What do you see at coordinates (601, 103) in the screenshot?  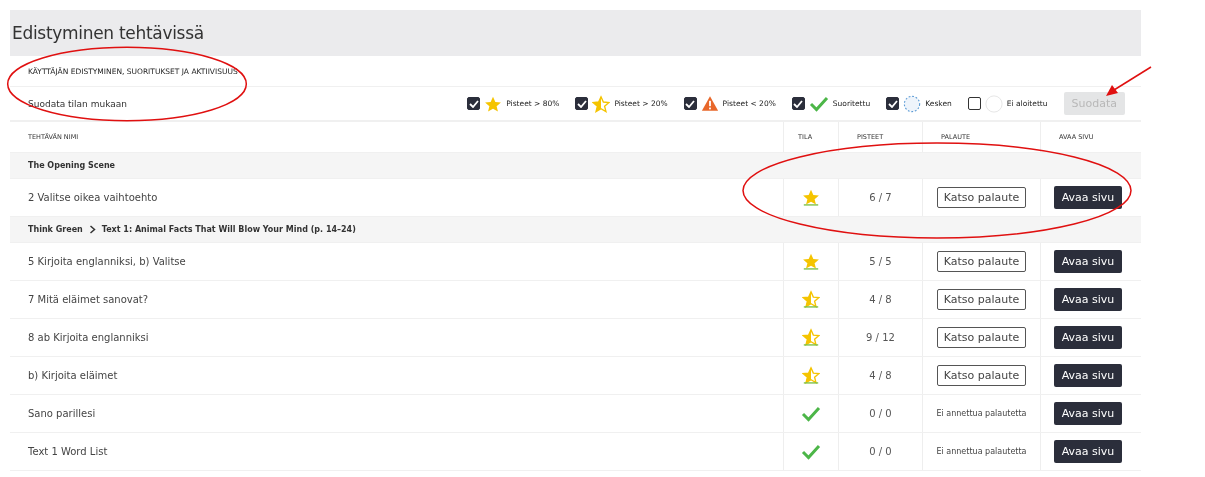 I see `half-star-icon` at bounding box center [601, 103].